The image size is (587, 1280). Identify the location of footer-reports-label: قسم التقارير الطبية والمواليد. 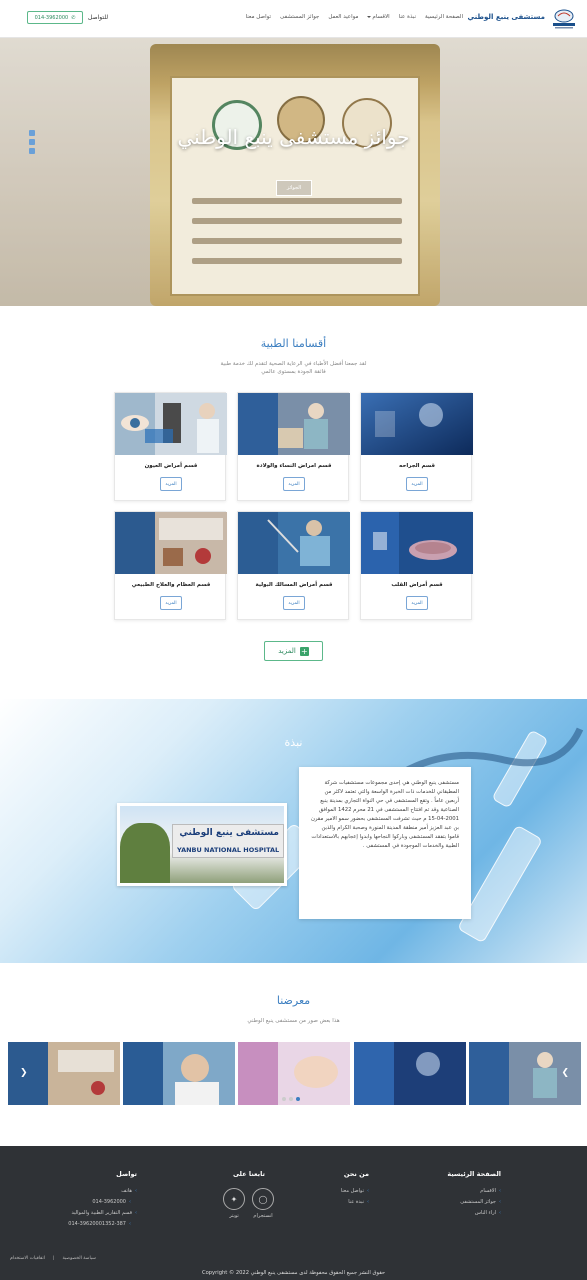
(102, 1213).